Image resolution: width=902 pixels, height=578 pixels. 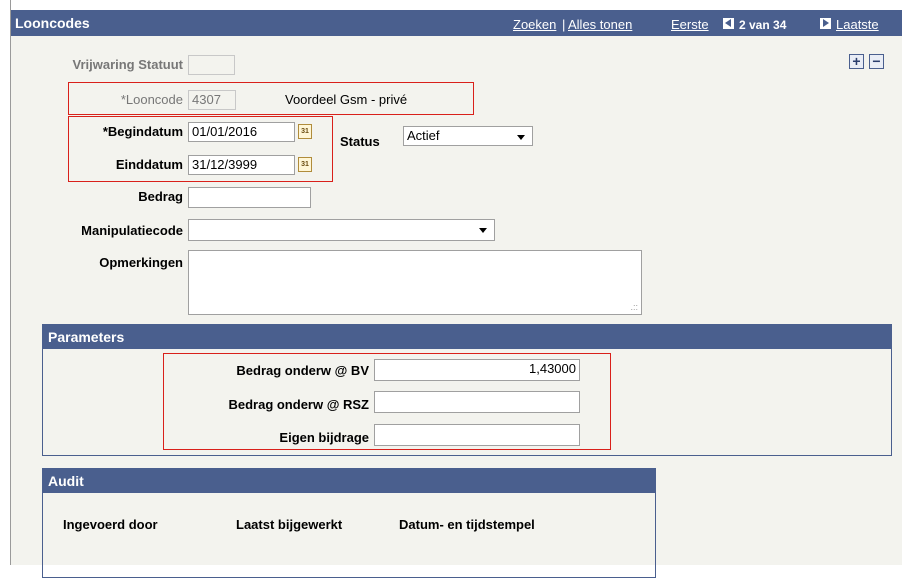 I want to click on status-label: Status, so click(x=360, y=141).